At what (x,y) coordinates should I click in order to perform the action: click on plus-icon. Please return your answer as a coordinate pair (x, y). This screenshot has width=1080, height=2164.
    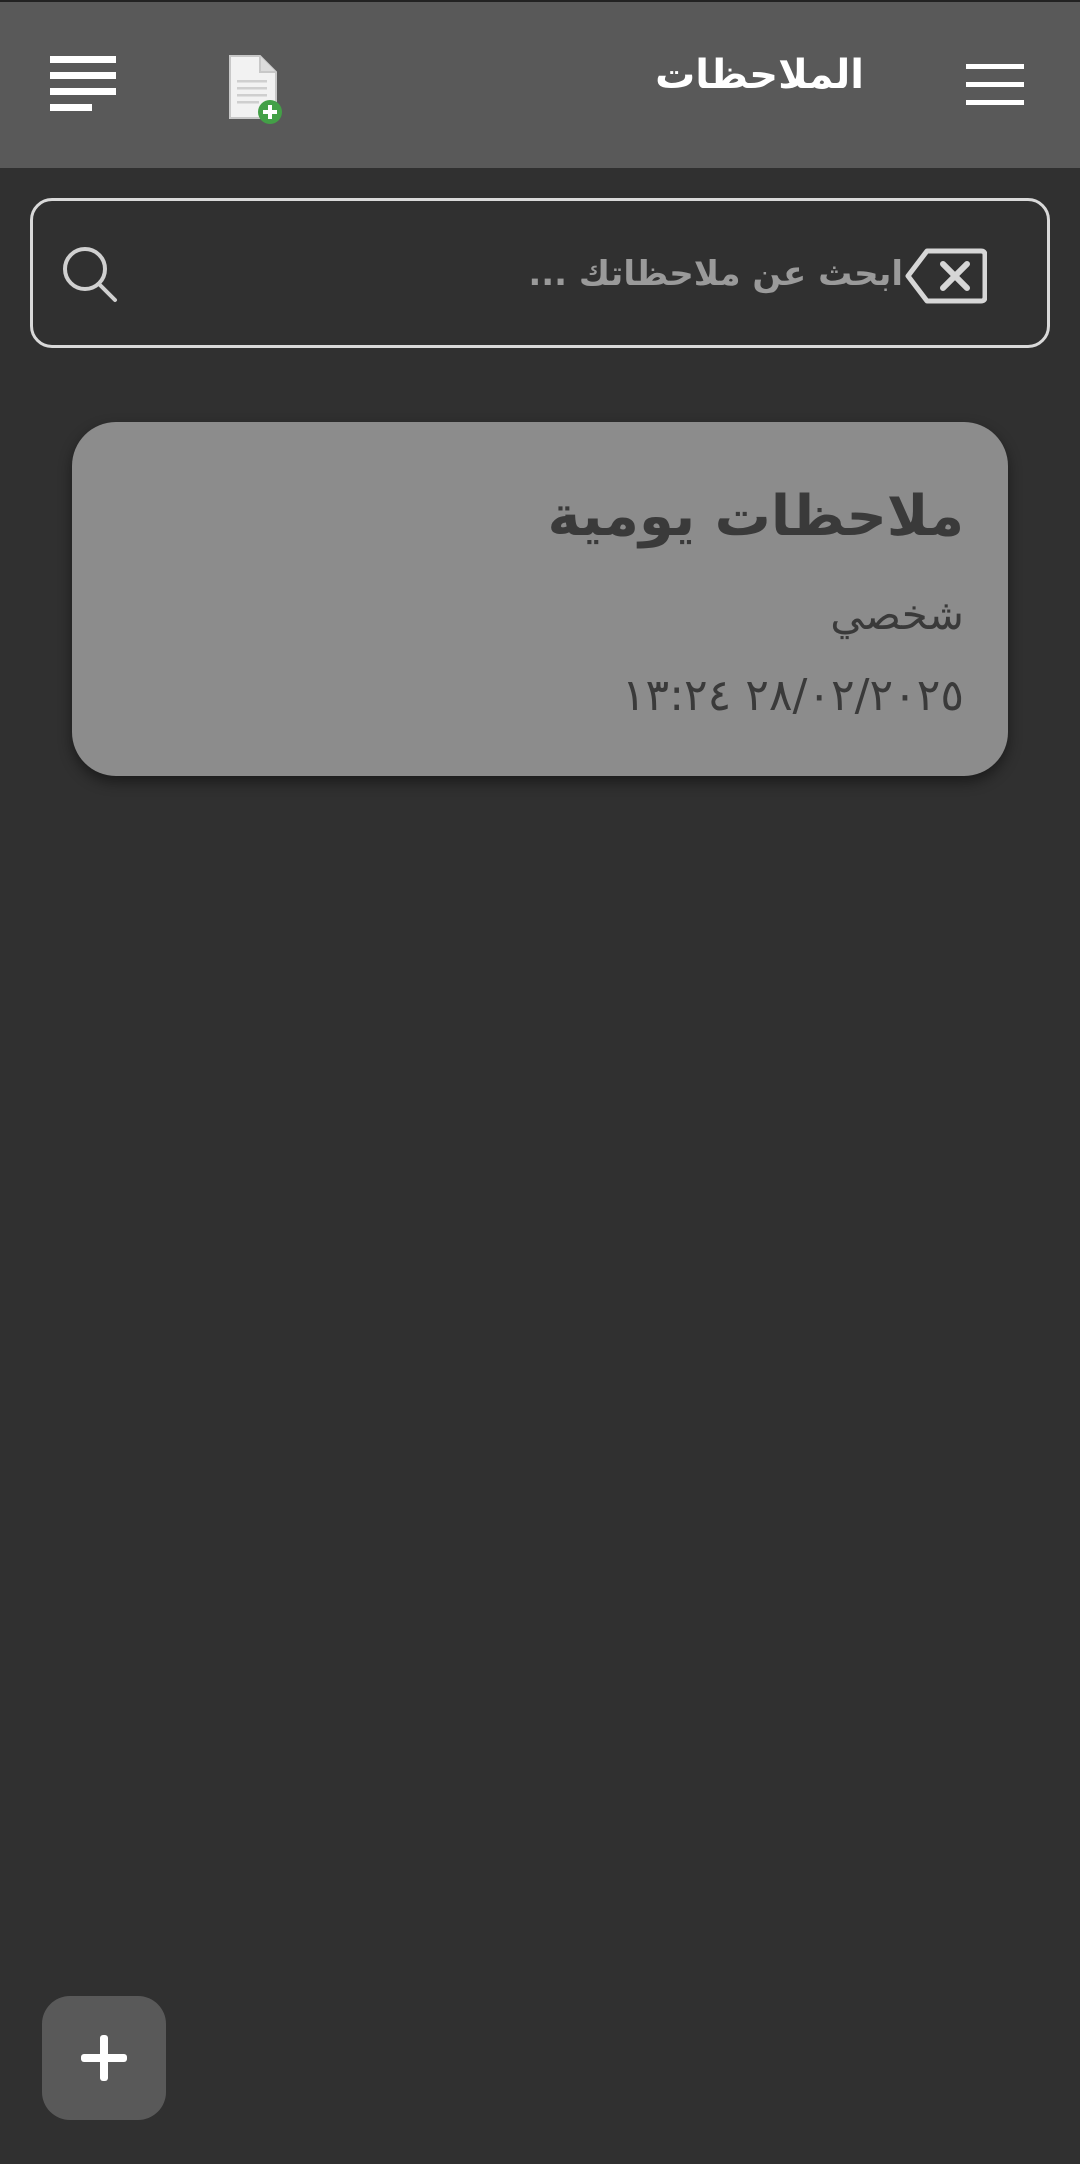
    Looking at the image, I should click on (104, 2058).